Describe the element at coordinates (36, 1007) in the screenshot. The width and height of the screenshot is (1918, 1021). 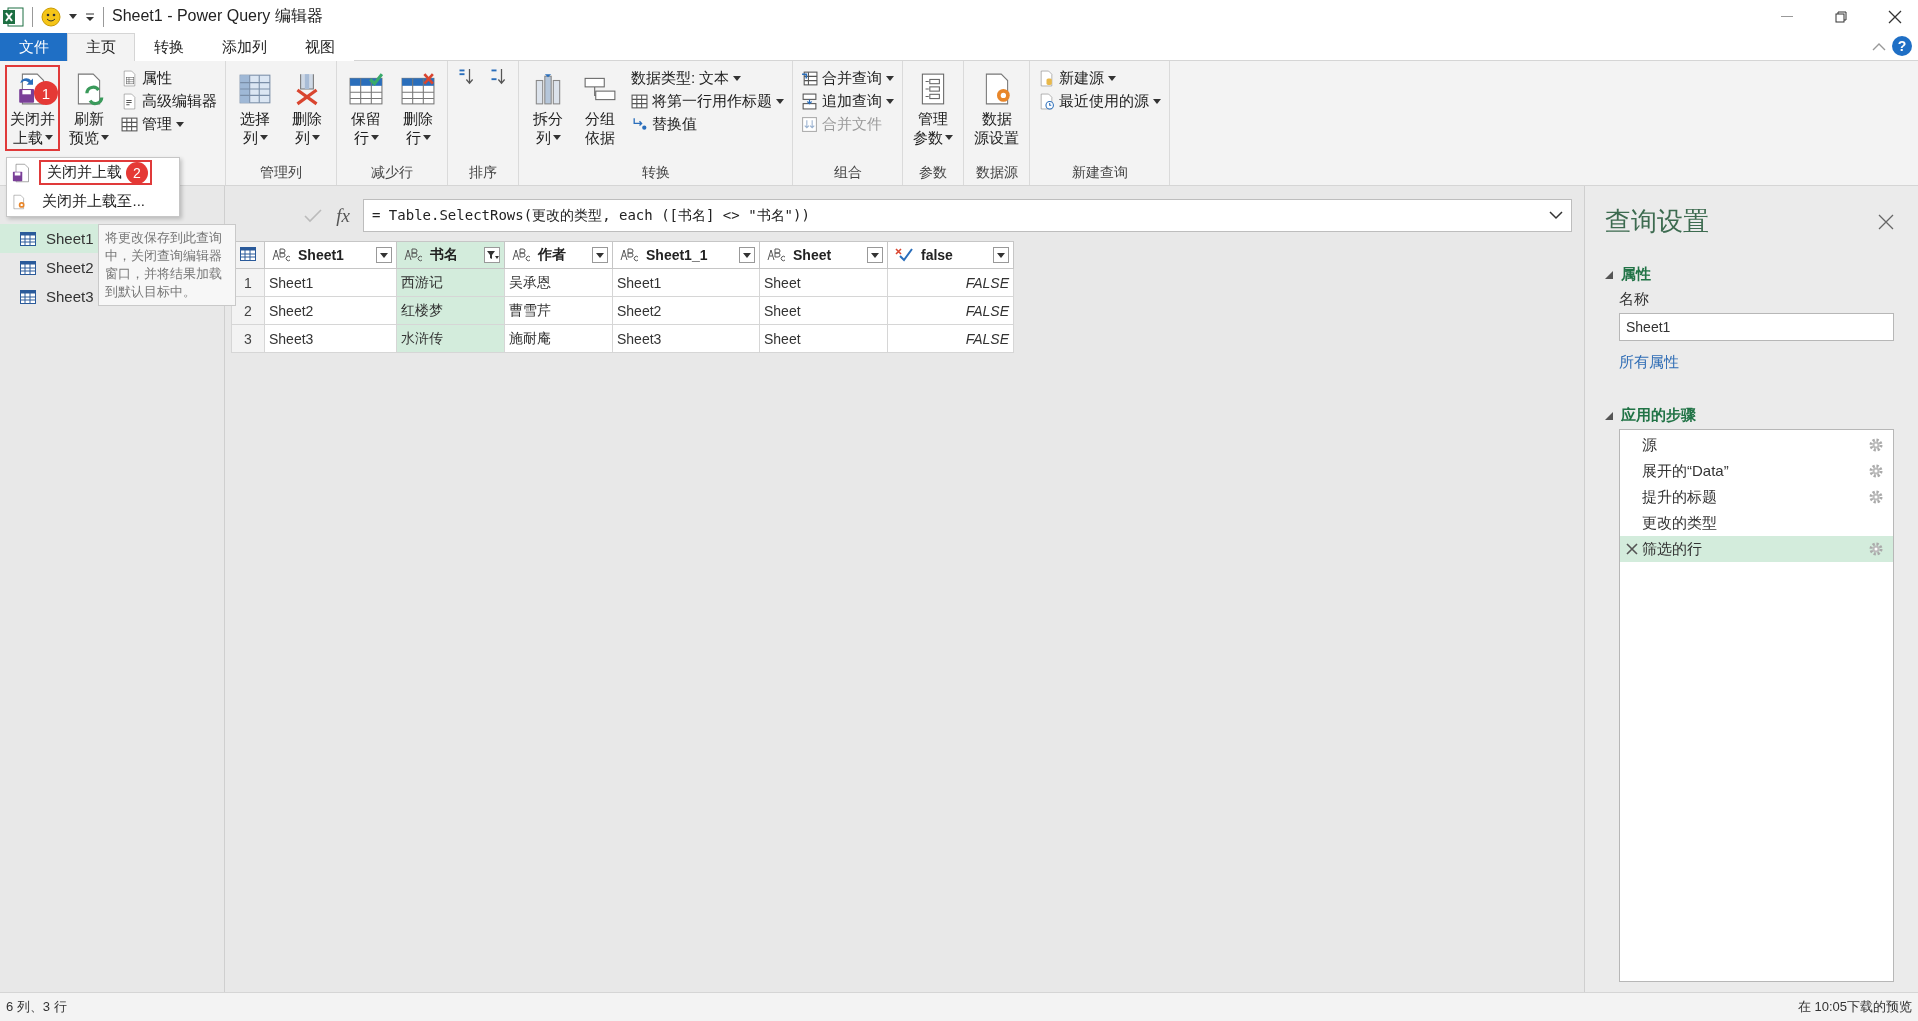
I see `status-text: 6 列、3 行` at that location.